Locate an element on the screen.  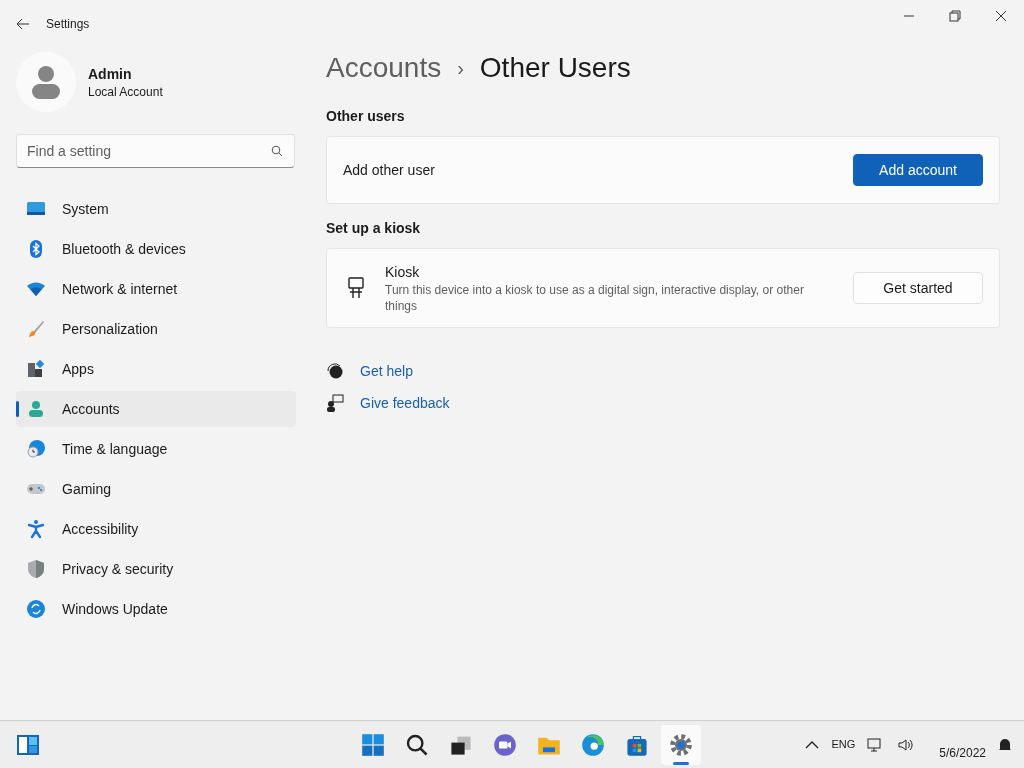
gear-icon is located at coordinates (681, 744).